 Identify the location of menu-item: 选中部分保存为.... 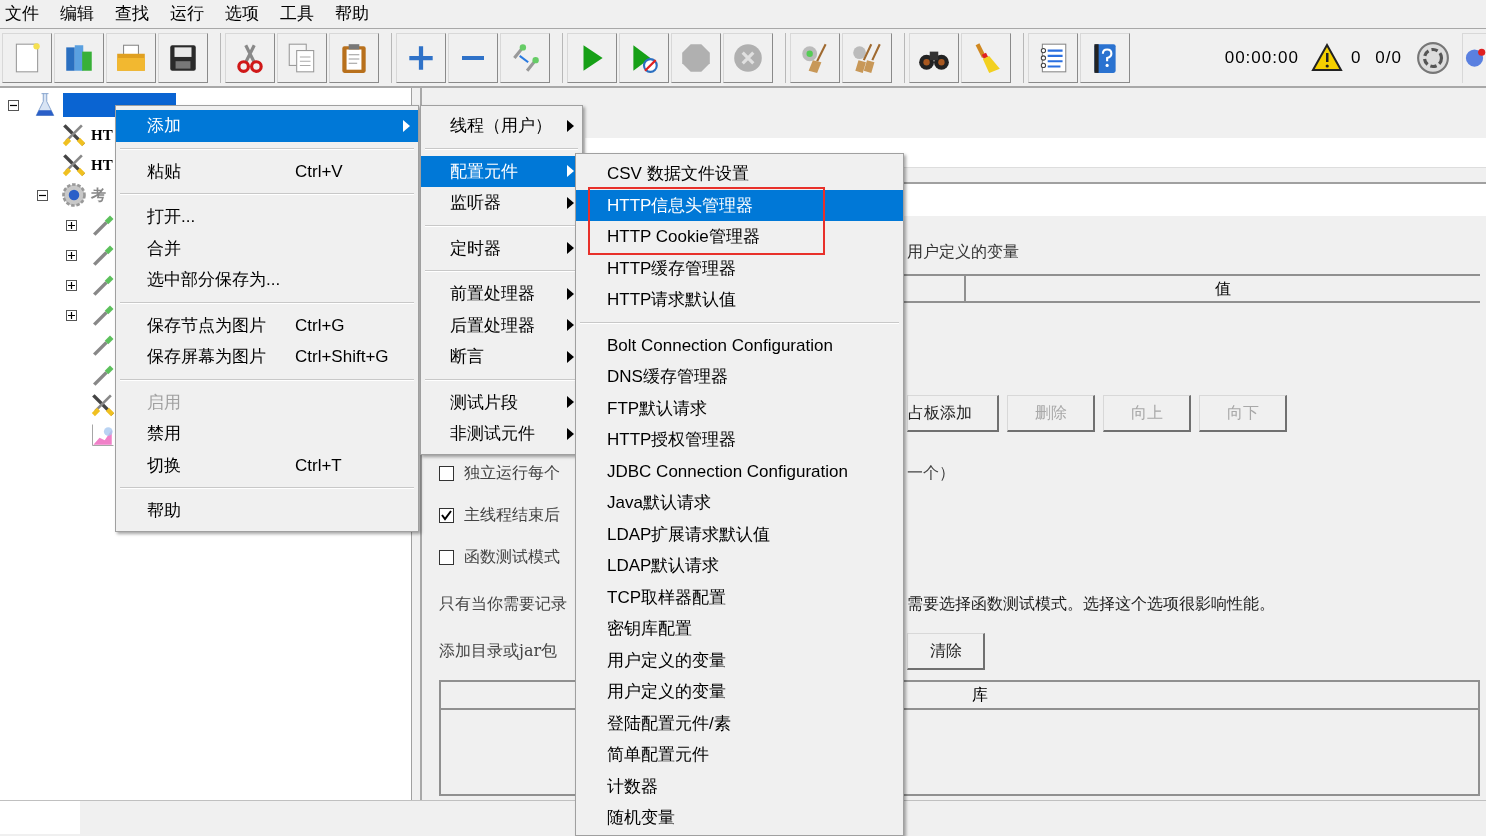
(267, 280).